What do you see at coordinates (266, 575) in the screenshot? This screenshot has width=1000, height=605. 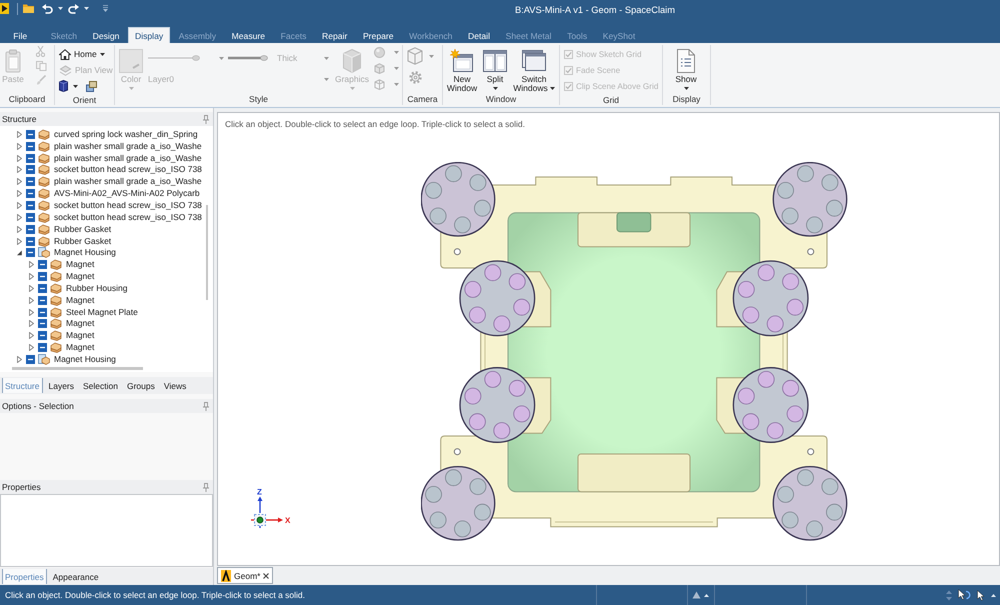 I see `close-icon` at bounding box center [266, 575].